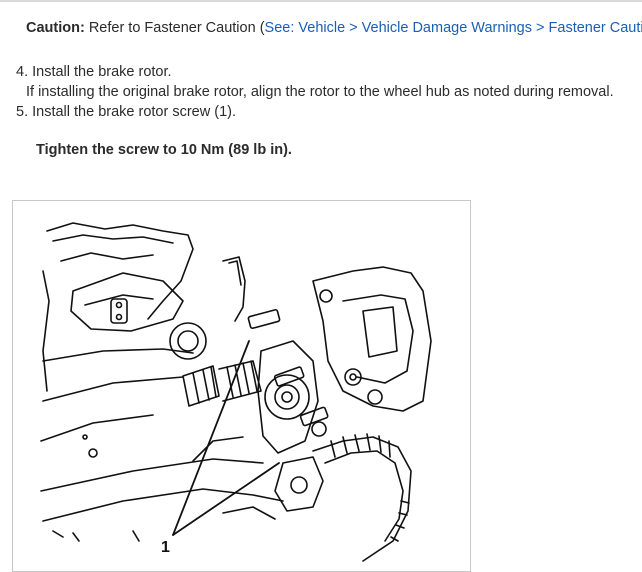 The image size is (642, 572). Describe the element at coordinates (321, 1) in the screenshot. I see `top-divider` at that location.